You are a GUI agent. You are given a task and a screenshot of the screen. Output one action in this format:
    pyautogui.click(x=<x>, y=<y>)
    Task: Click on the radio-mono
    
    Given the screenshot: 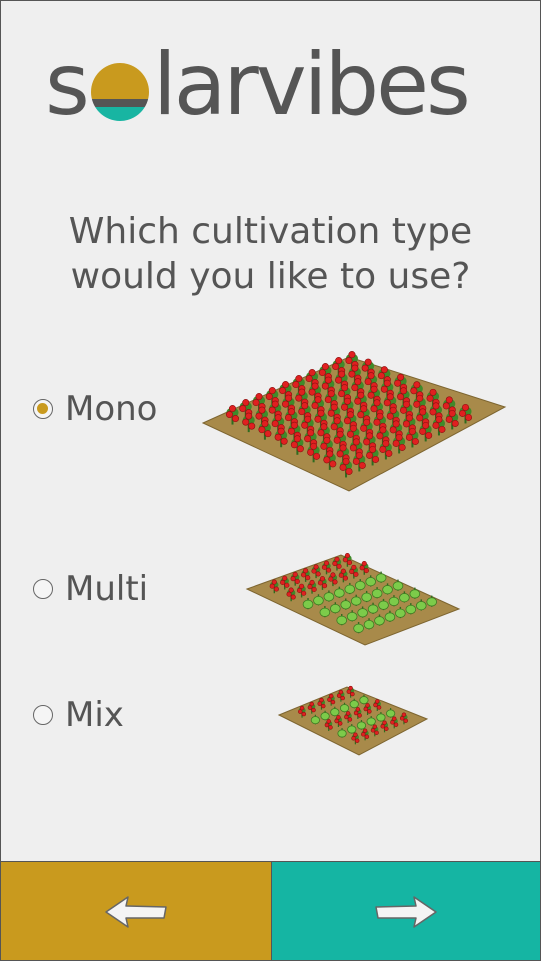 What is the action you would take?
    pyautogui.click(x=43, y=409)
    